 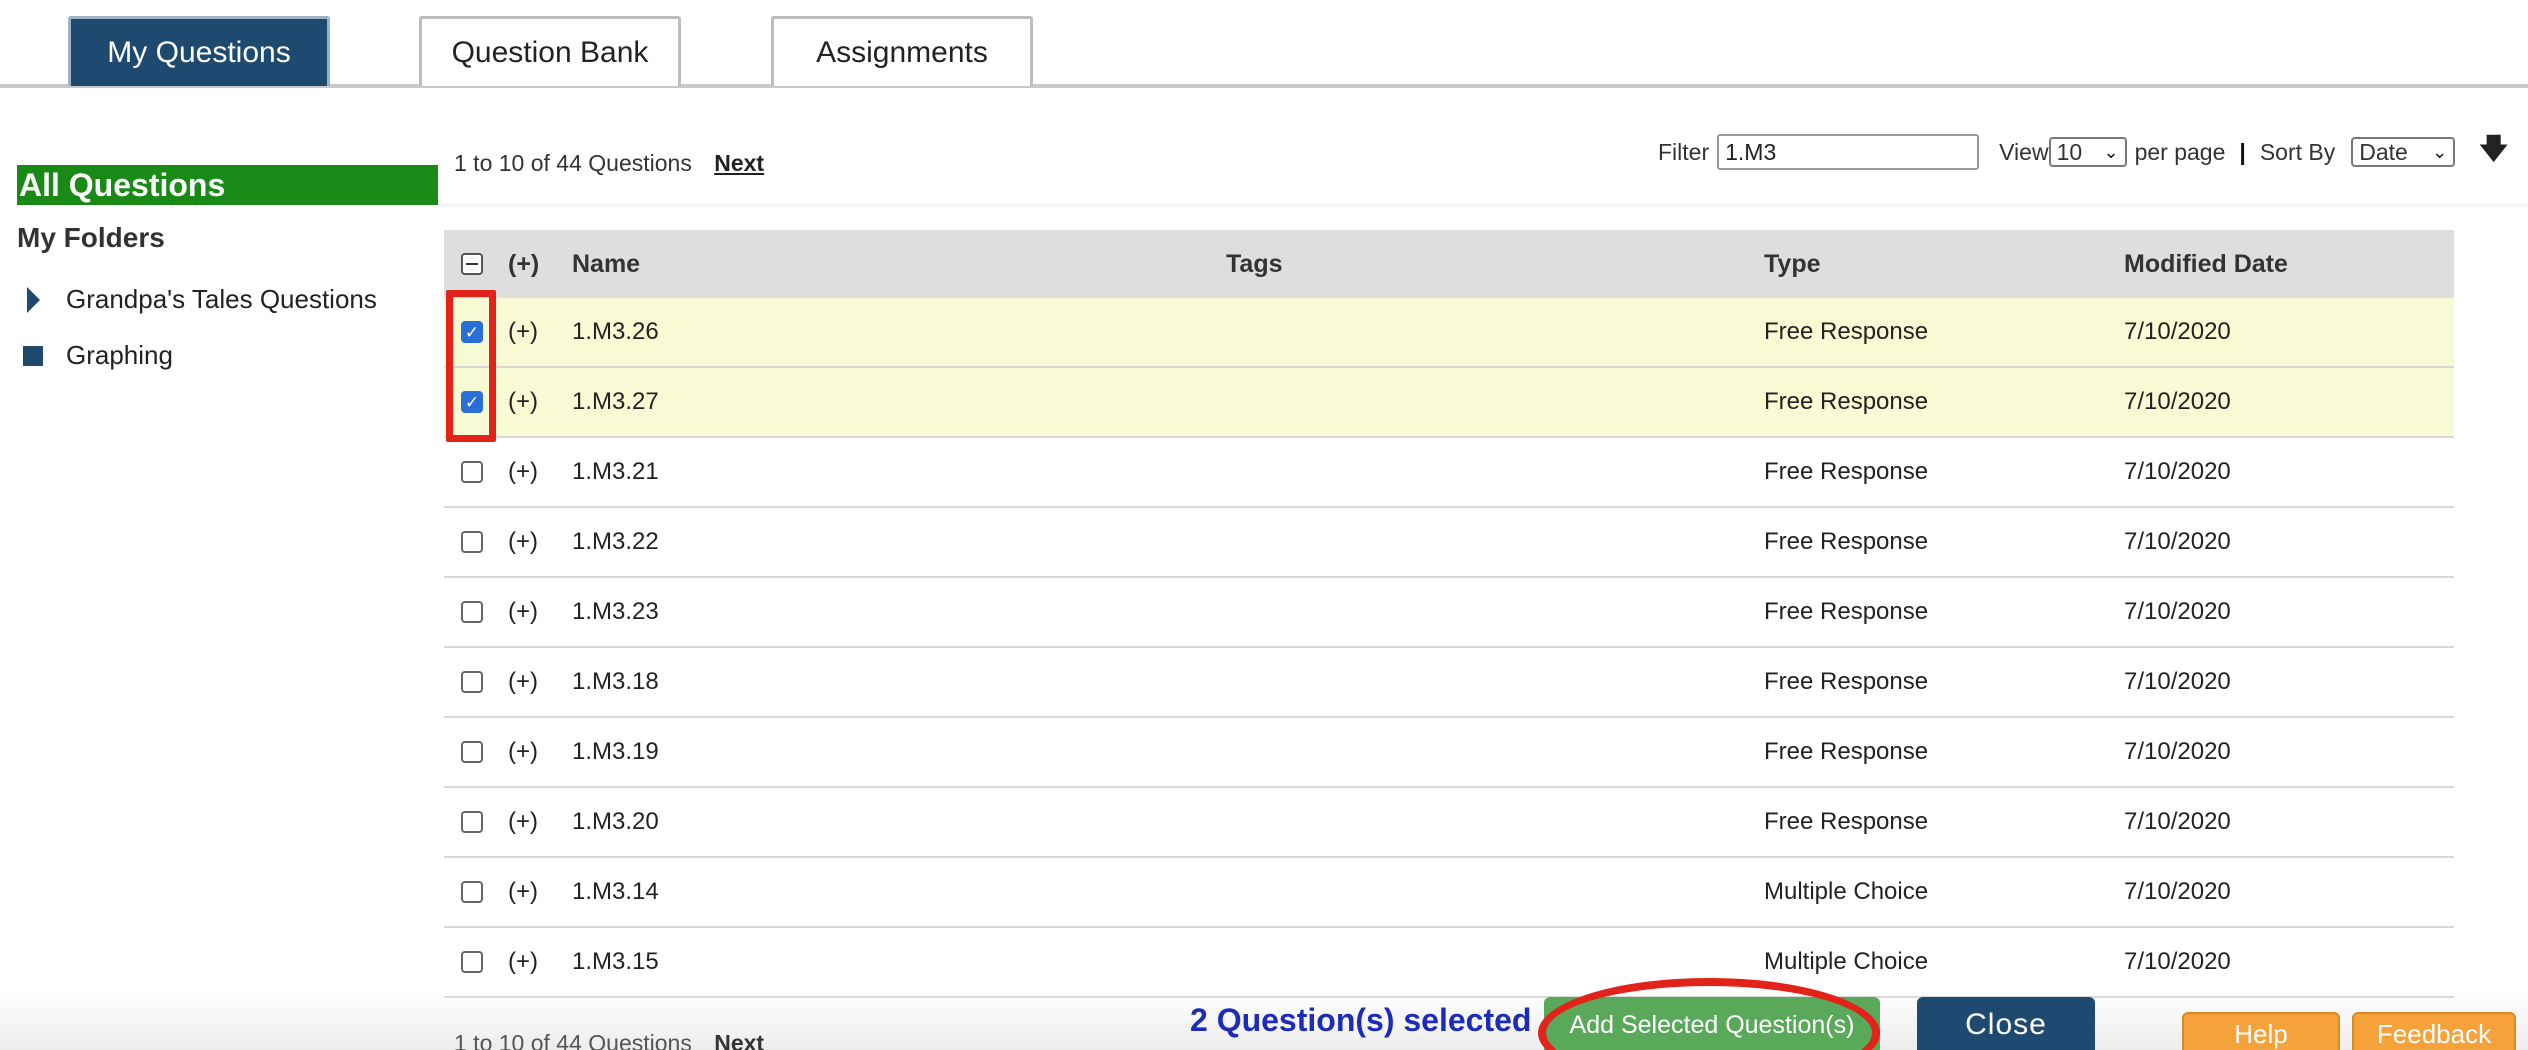 I want to click on arrow-down-icon: 🡇, so click(x=2493, y=152).